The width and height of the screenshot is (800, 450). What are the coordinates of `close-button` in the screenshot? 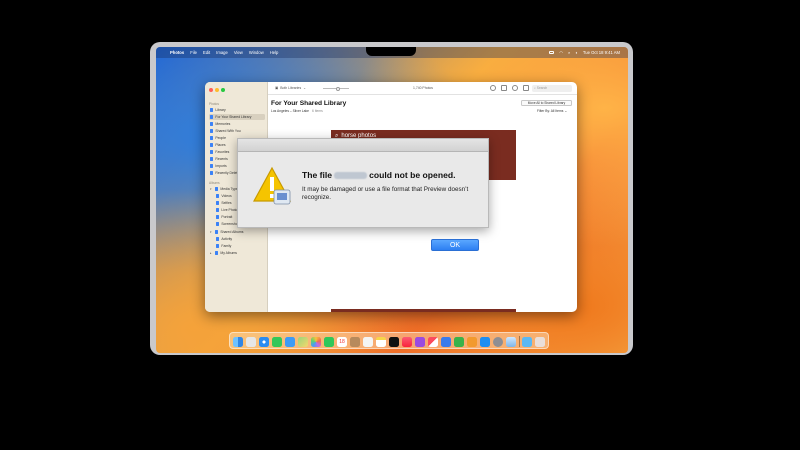 It's located at (211, 90).